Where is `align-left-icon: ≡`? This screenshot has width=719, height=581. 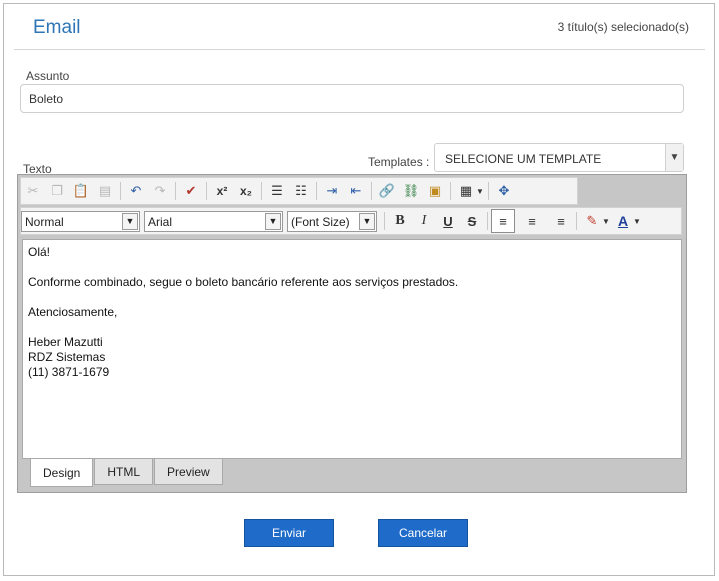
align-left-icon: ≡ is located at coordinates (503, 221).